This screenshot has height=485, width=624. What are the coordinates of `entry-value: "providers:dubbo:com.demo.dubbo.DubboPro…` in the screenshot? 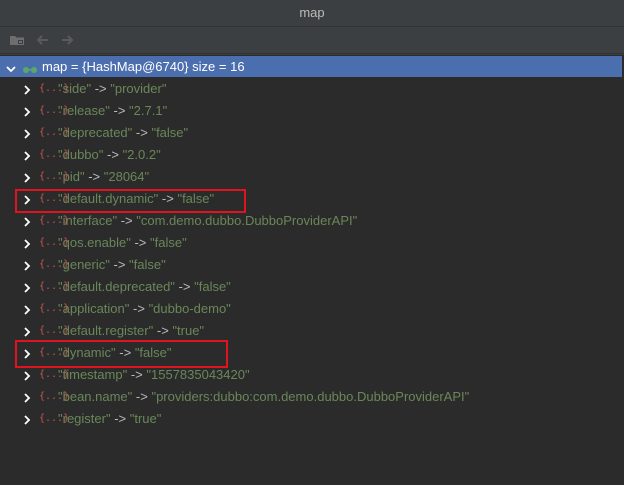 It's located at (310, 396).